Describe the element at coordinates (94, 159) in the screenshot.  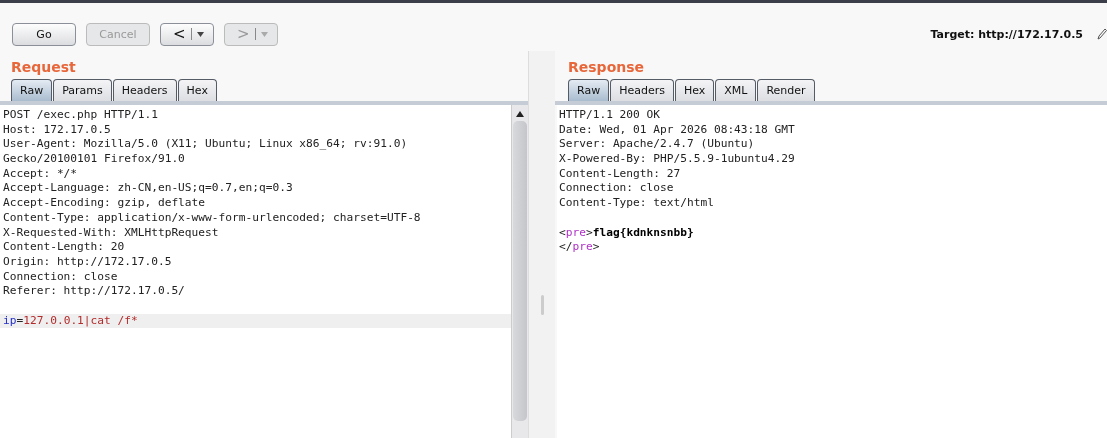
I see `code-line: Gecko/20100101 Firefox/91.0` at that location.